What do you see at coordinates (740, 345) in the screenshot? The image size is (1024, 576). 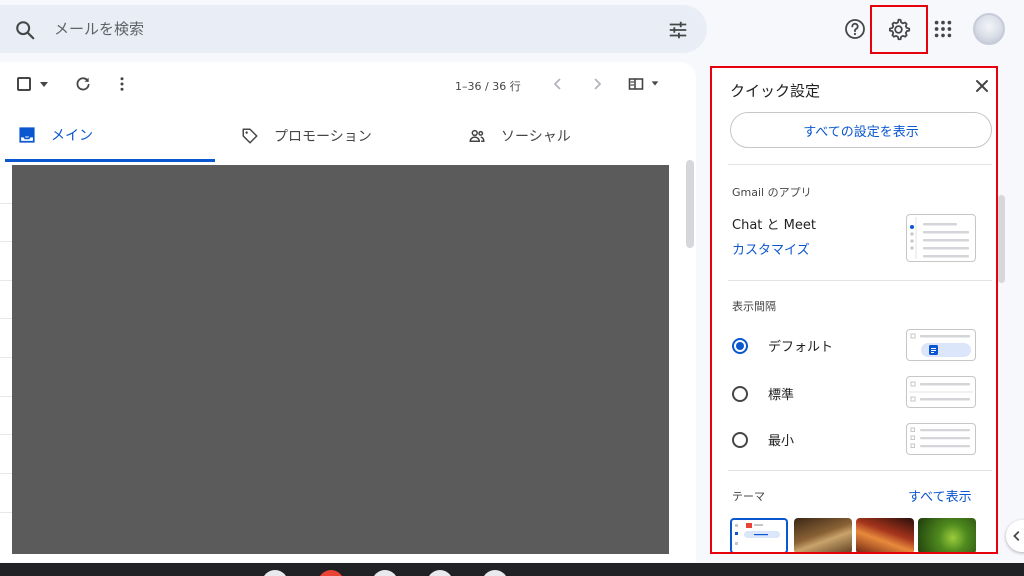 I see `radio-selected` at bounding box center [740, 345].